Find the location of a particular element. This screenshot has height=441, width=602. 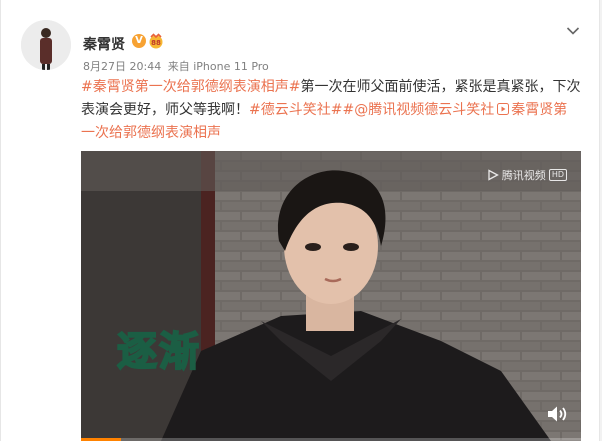

volume-icon is located at coordinates (558, 414).